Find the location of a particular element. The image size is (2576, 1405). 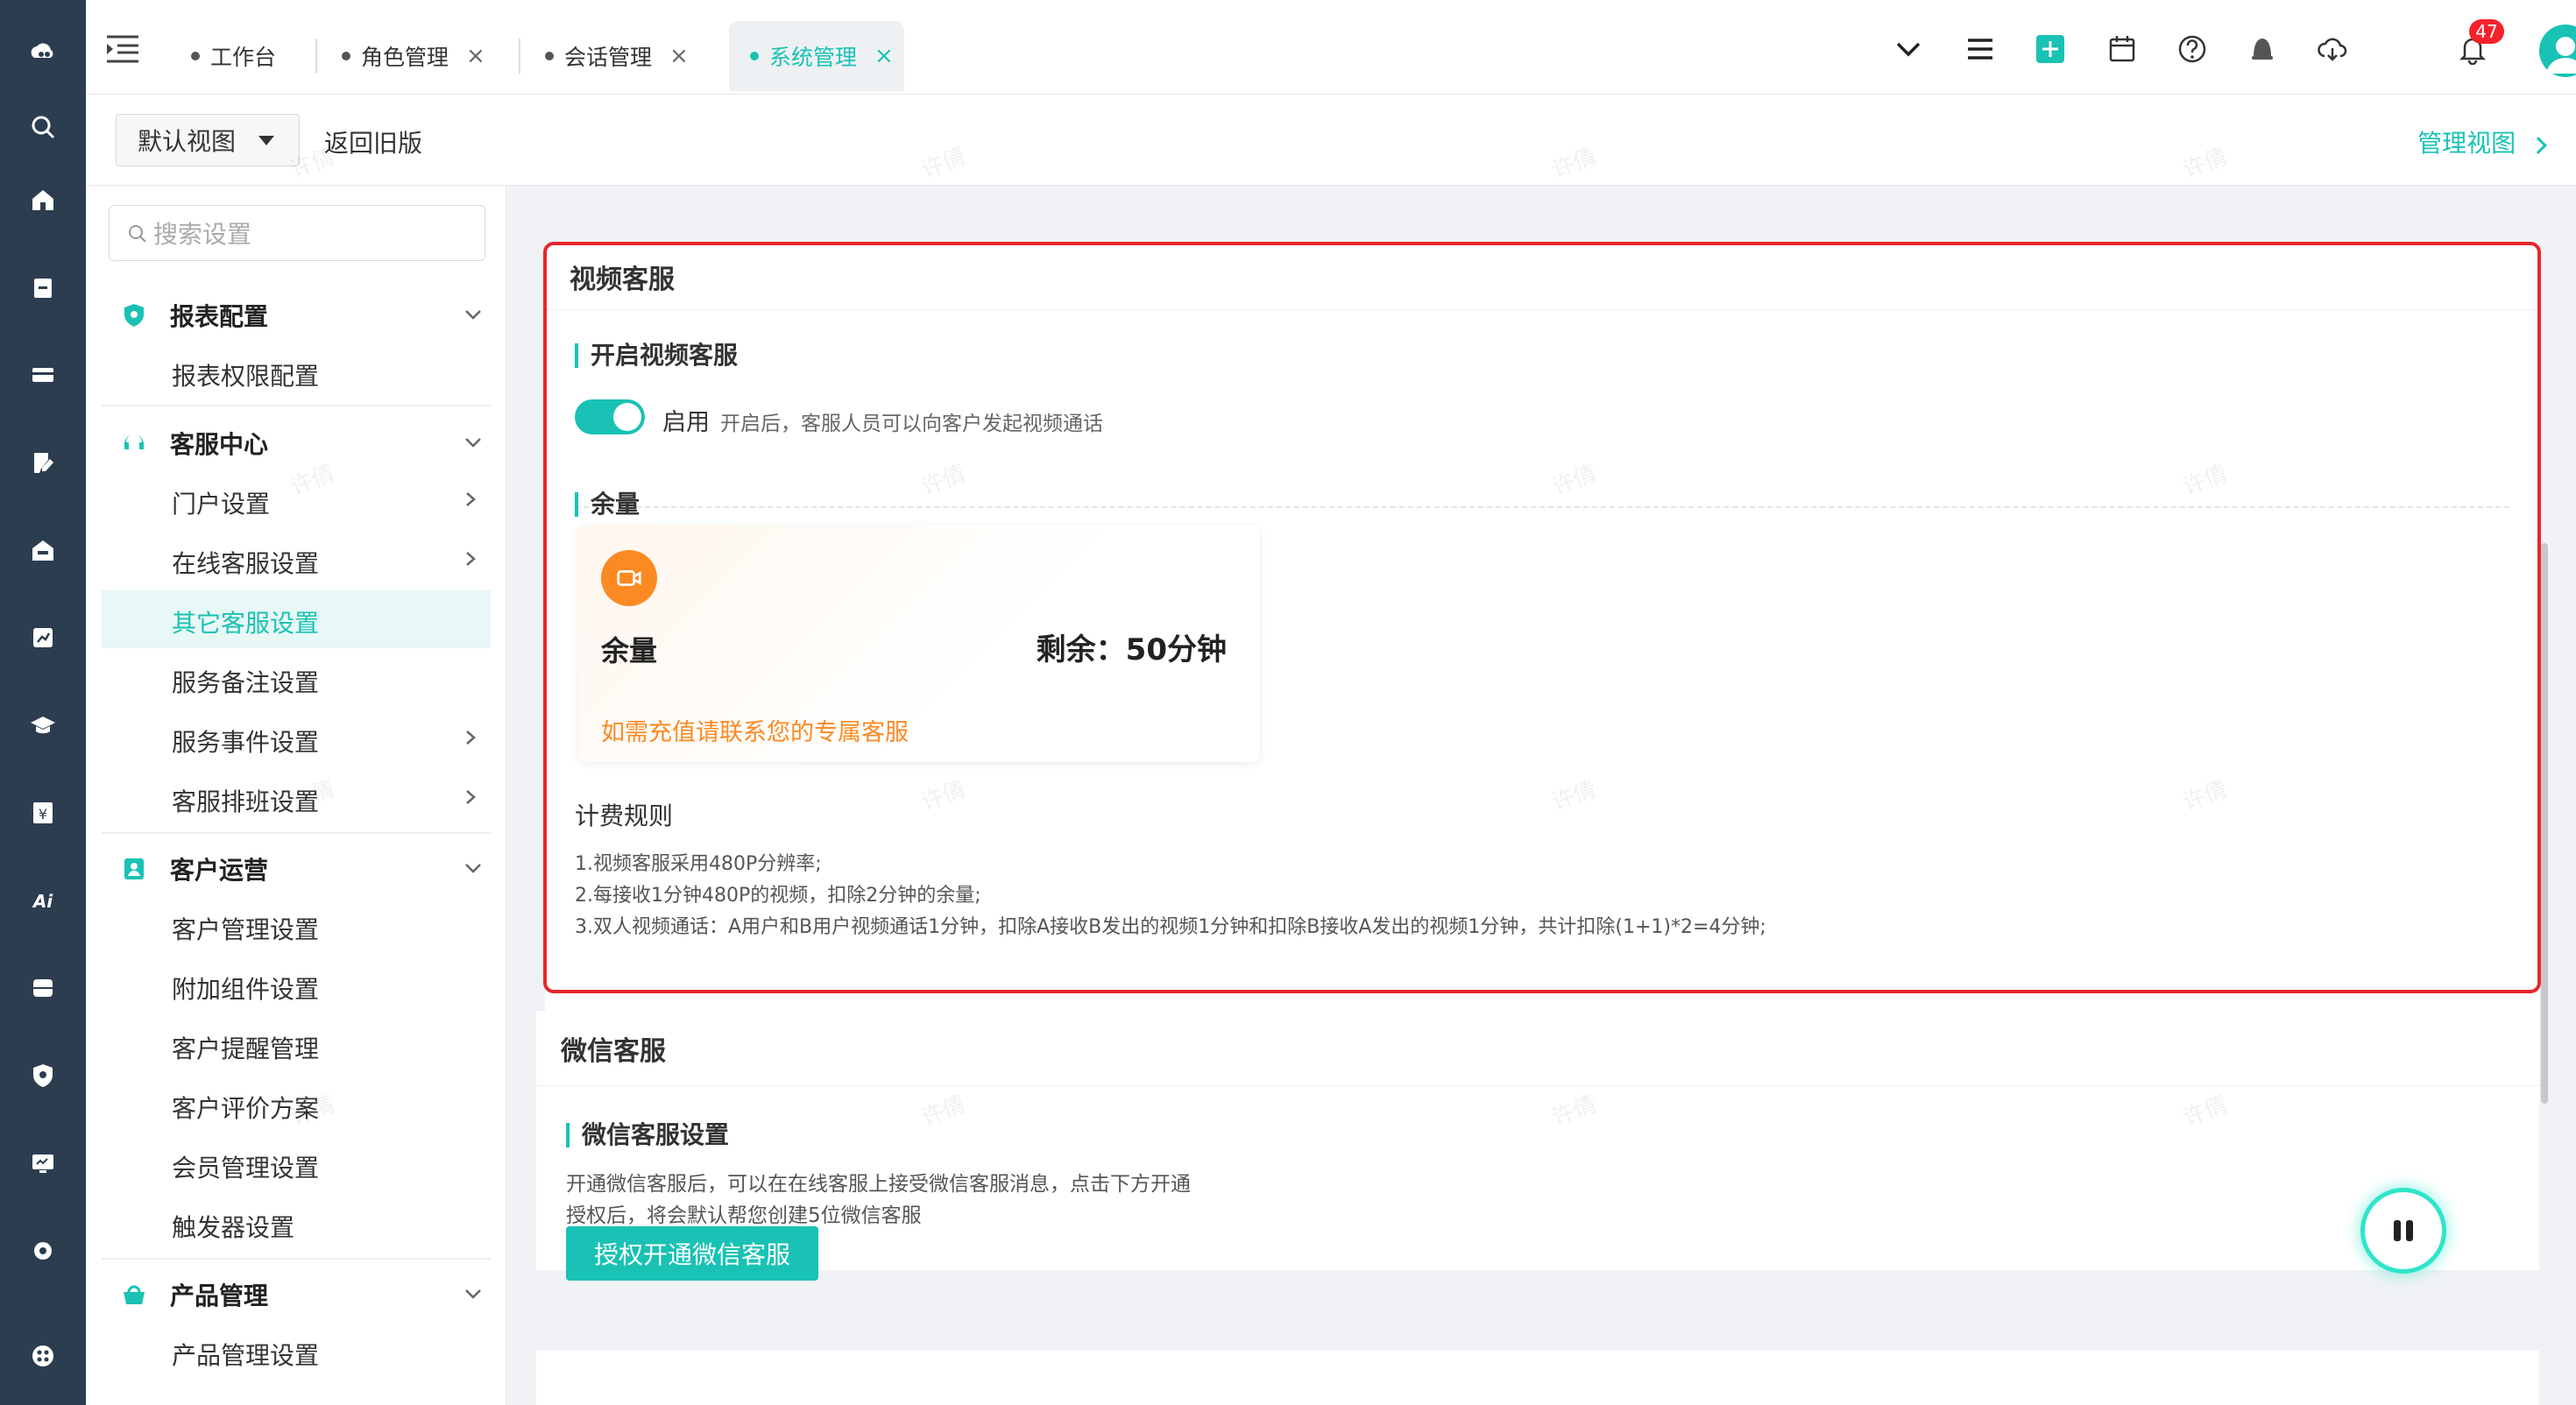

billing-rule: 1.视频客服采用480P分辨率; is located at coordinates (698, 864).